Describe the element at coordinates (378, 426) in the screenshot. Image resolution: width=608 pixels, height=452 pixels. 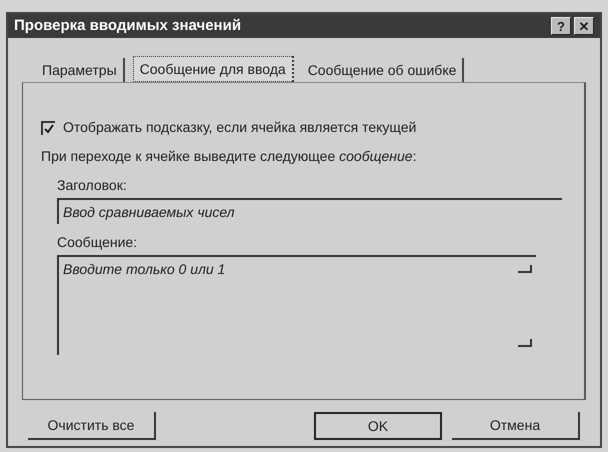
I see `dialog-button: OK` at that location.